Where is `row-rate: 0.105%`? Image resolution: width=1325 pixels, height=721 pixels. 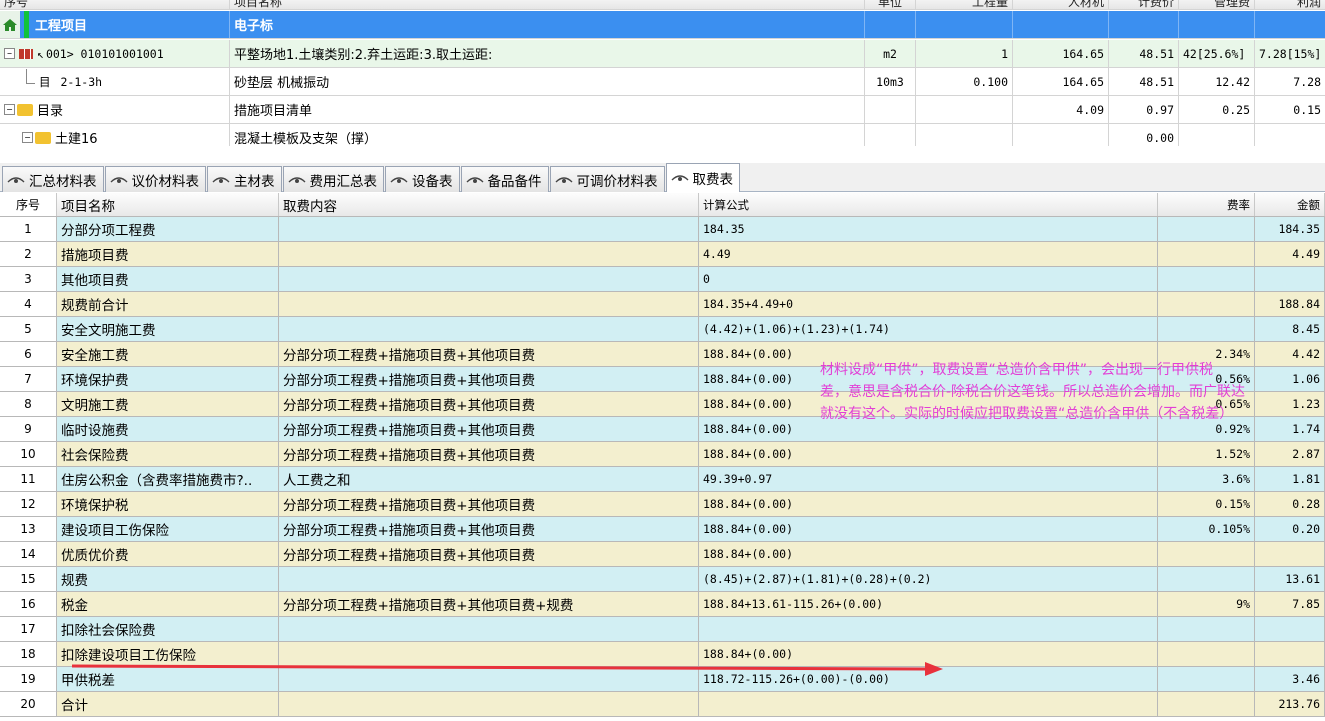
row-rate: 0.105% is located at coordinates (1206, 529).